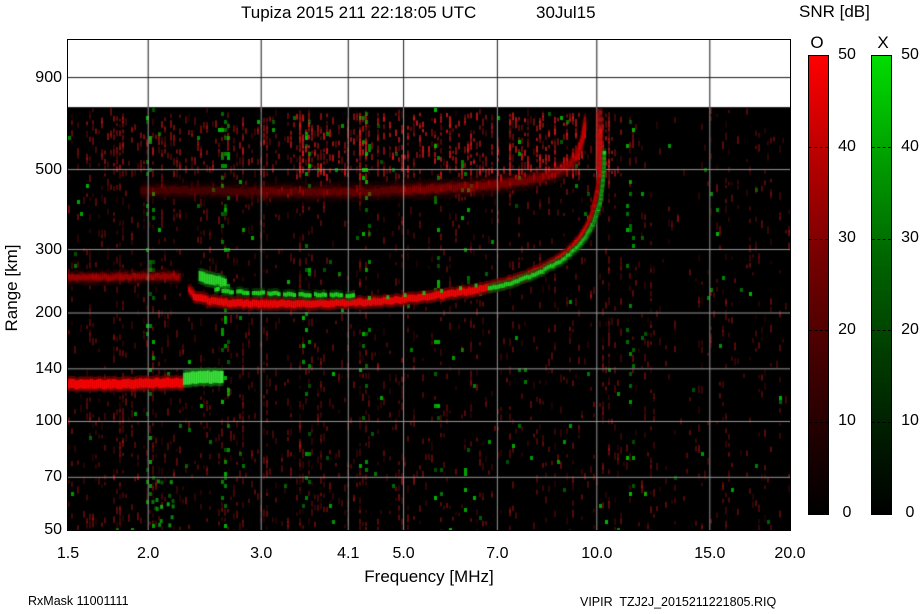  I want to click on y-tick-label: 70, so click(53, 477).